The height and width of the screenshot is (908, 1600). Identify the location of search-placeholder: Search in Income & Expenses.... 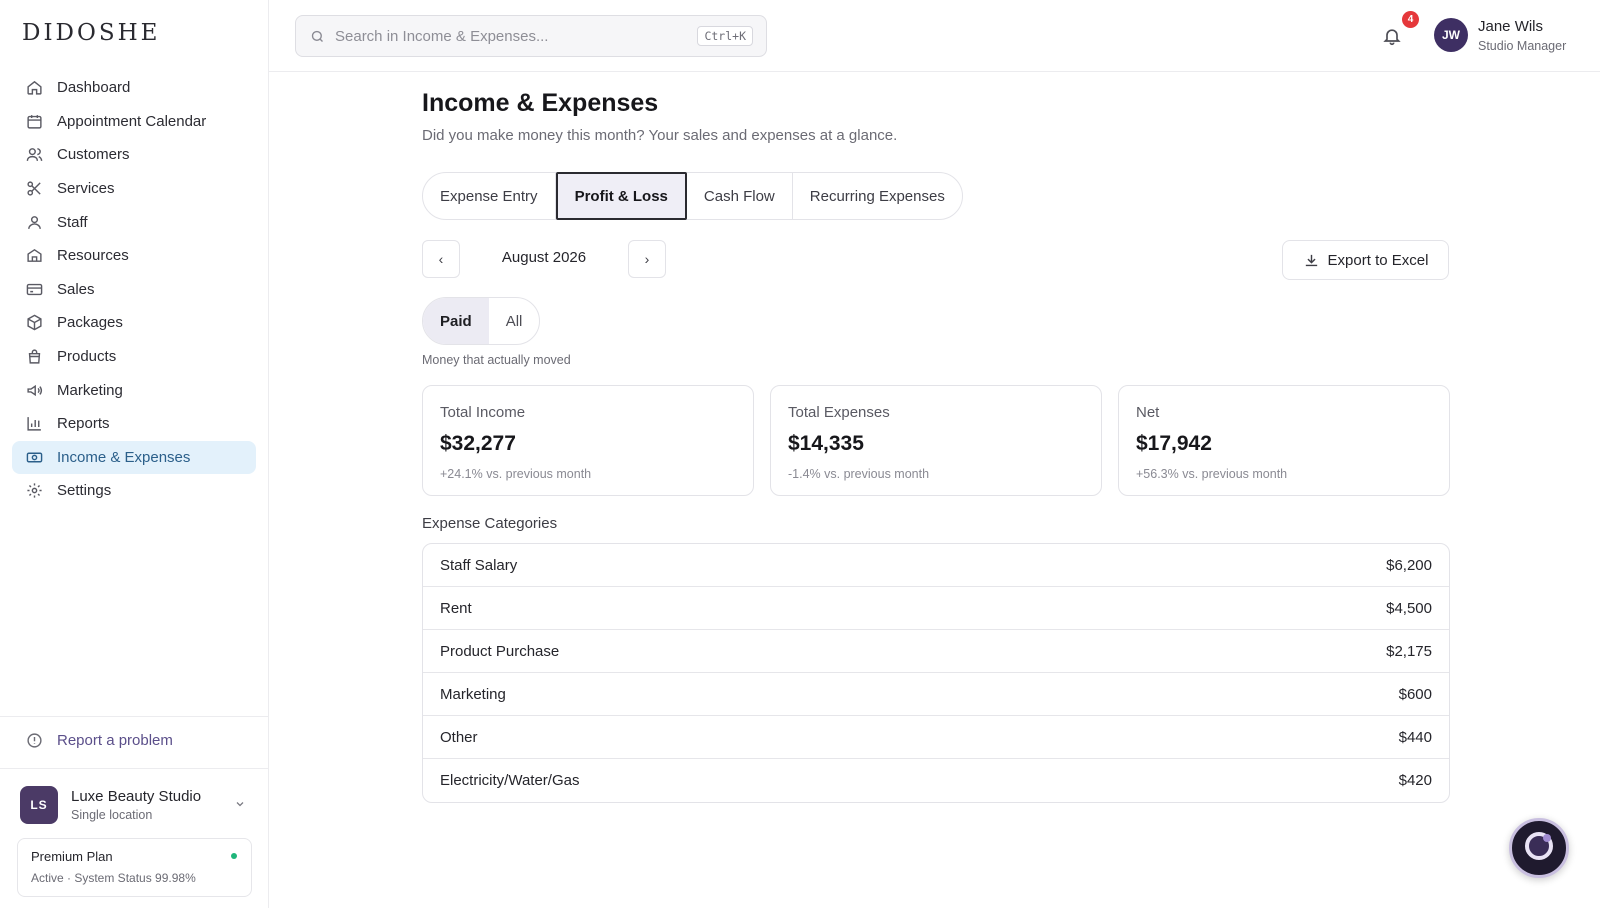
(442, 36).